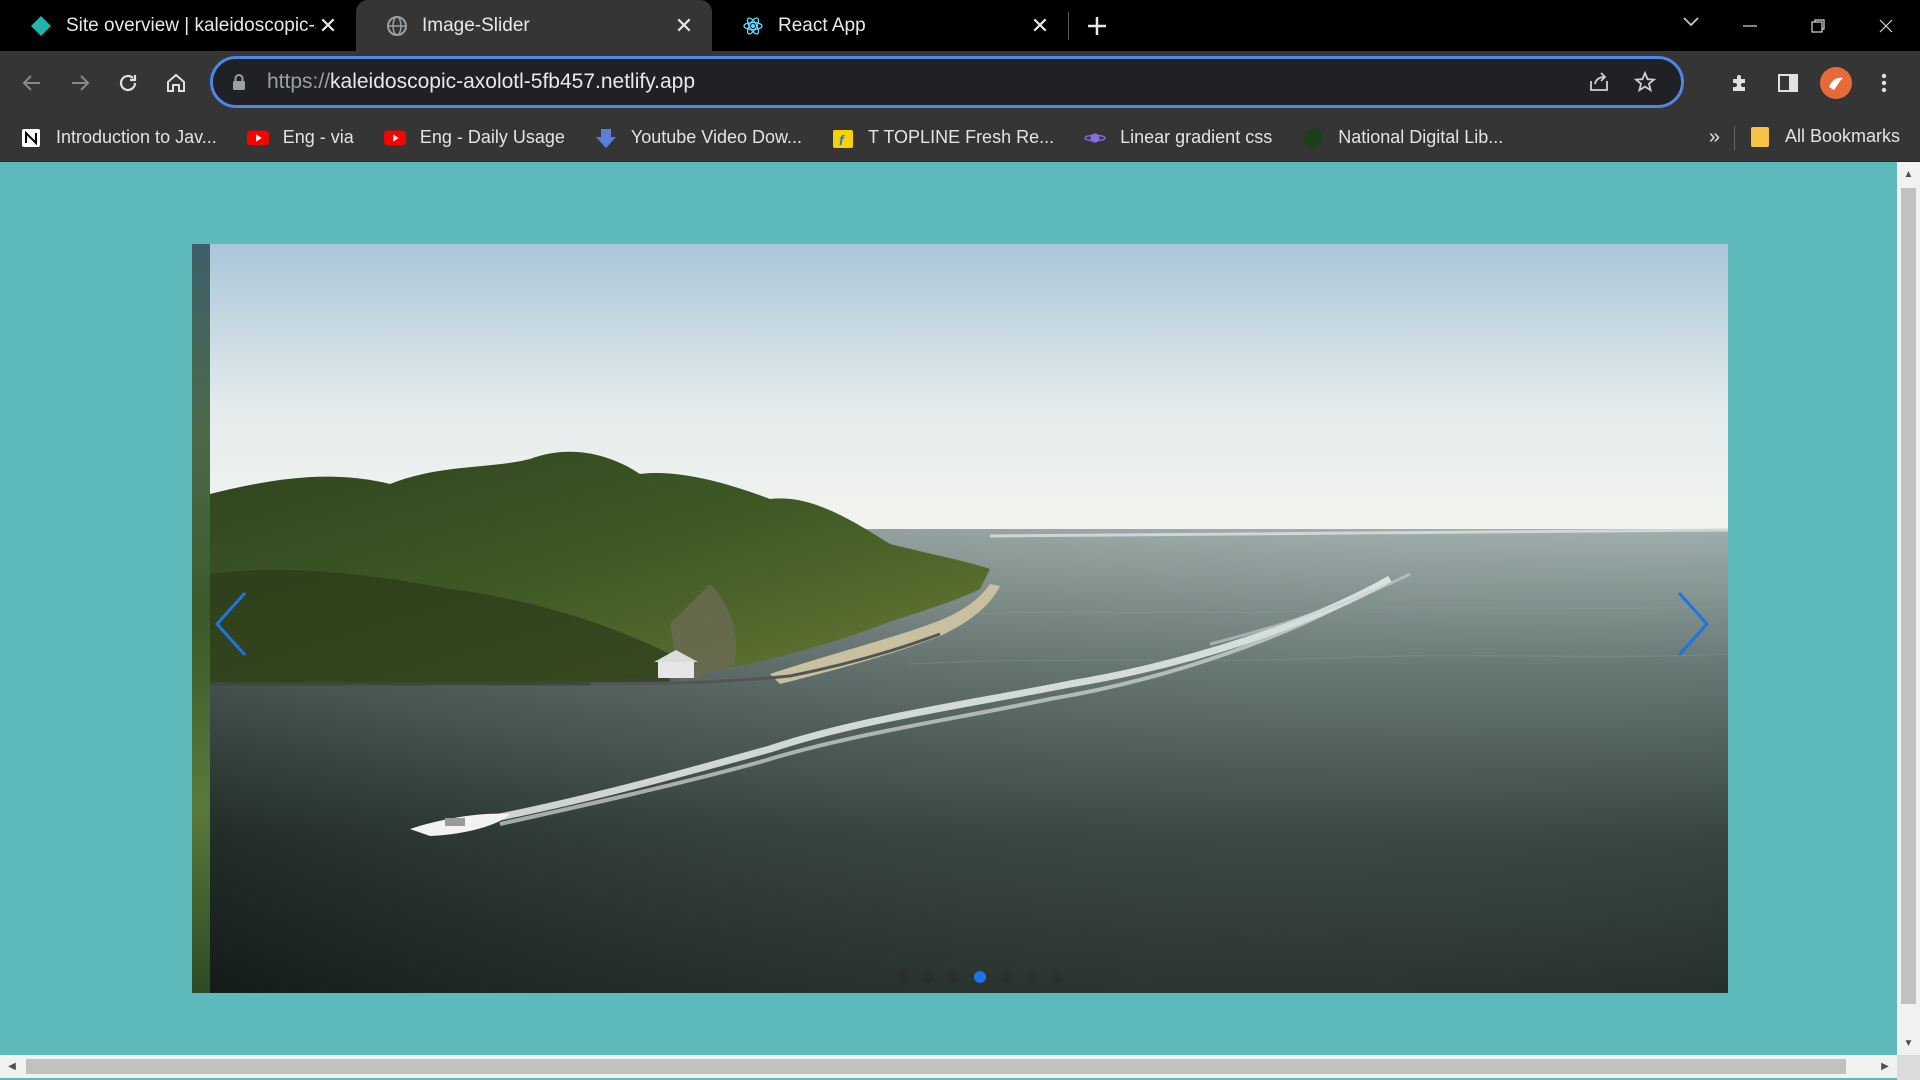 Image resolution: width=1920 pixels, height=1080 pixels. I want to click on globe-icon, so click(397, 26).